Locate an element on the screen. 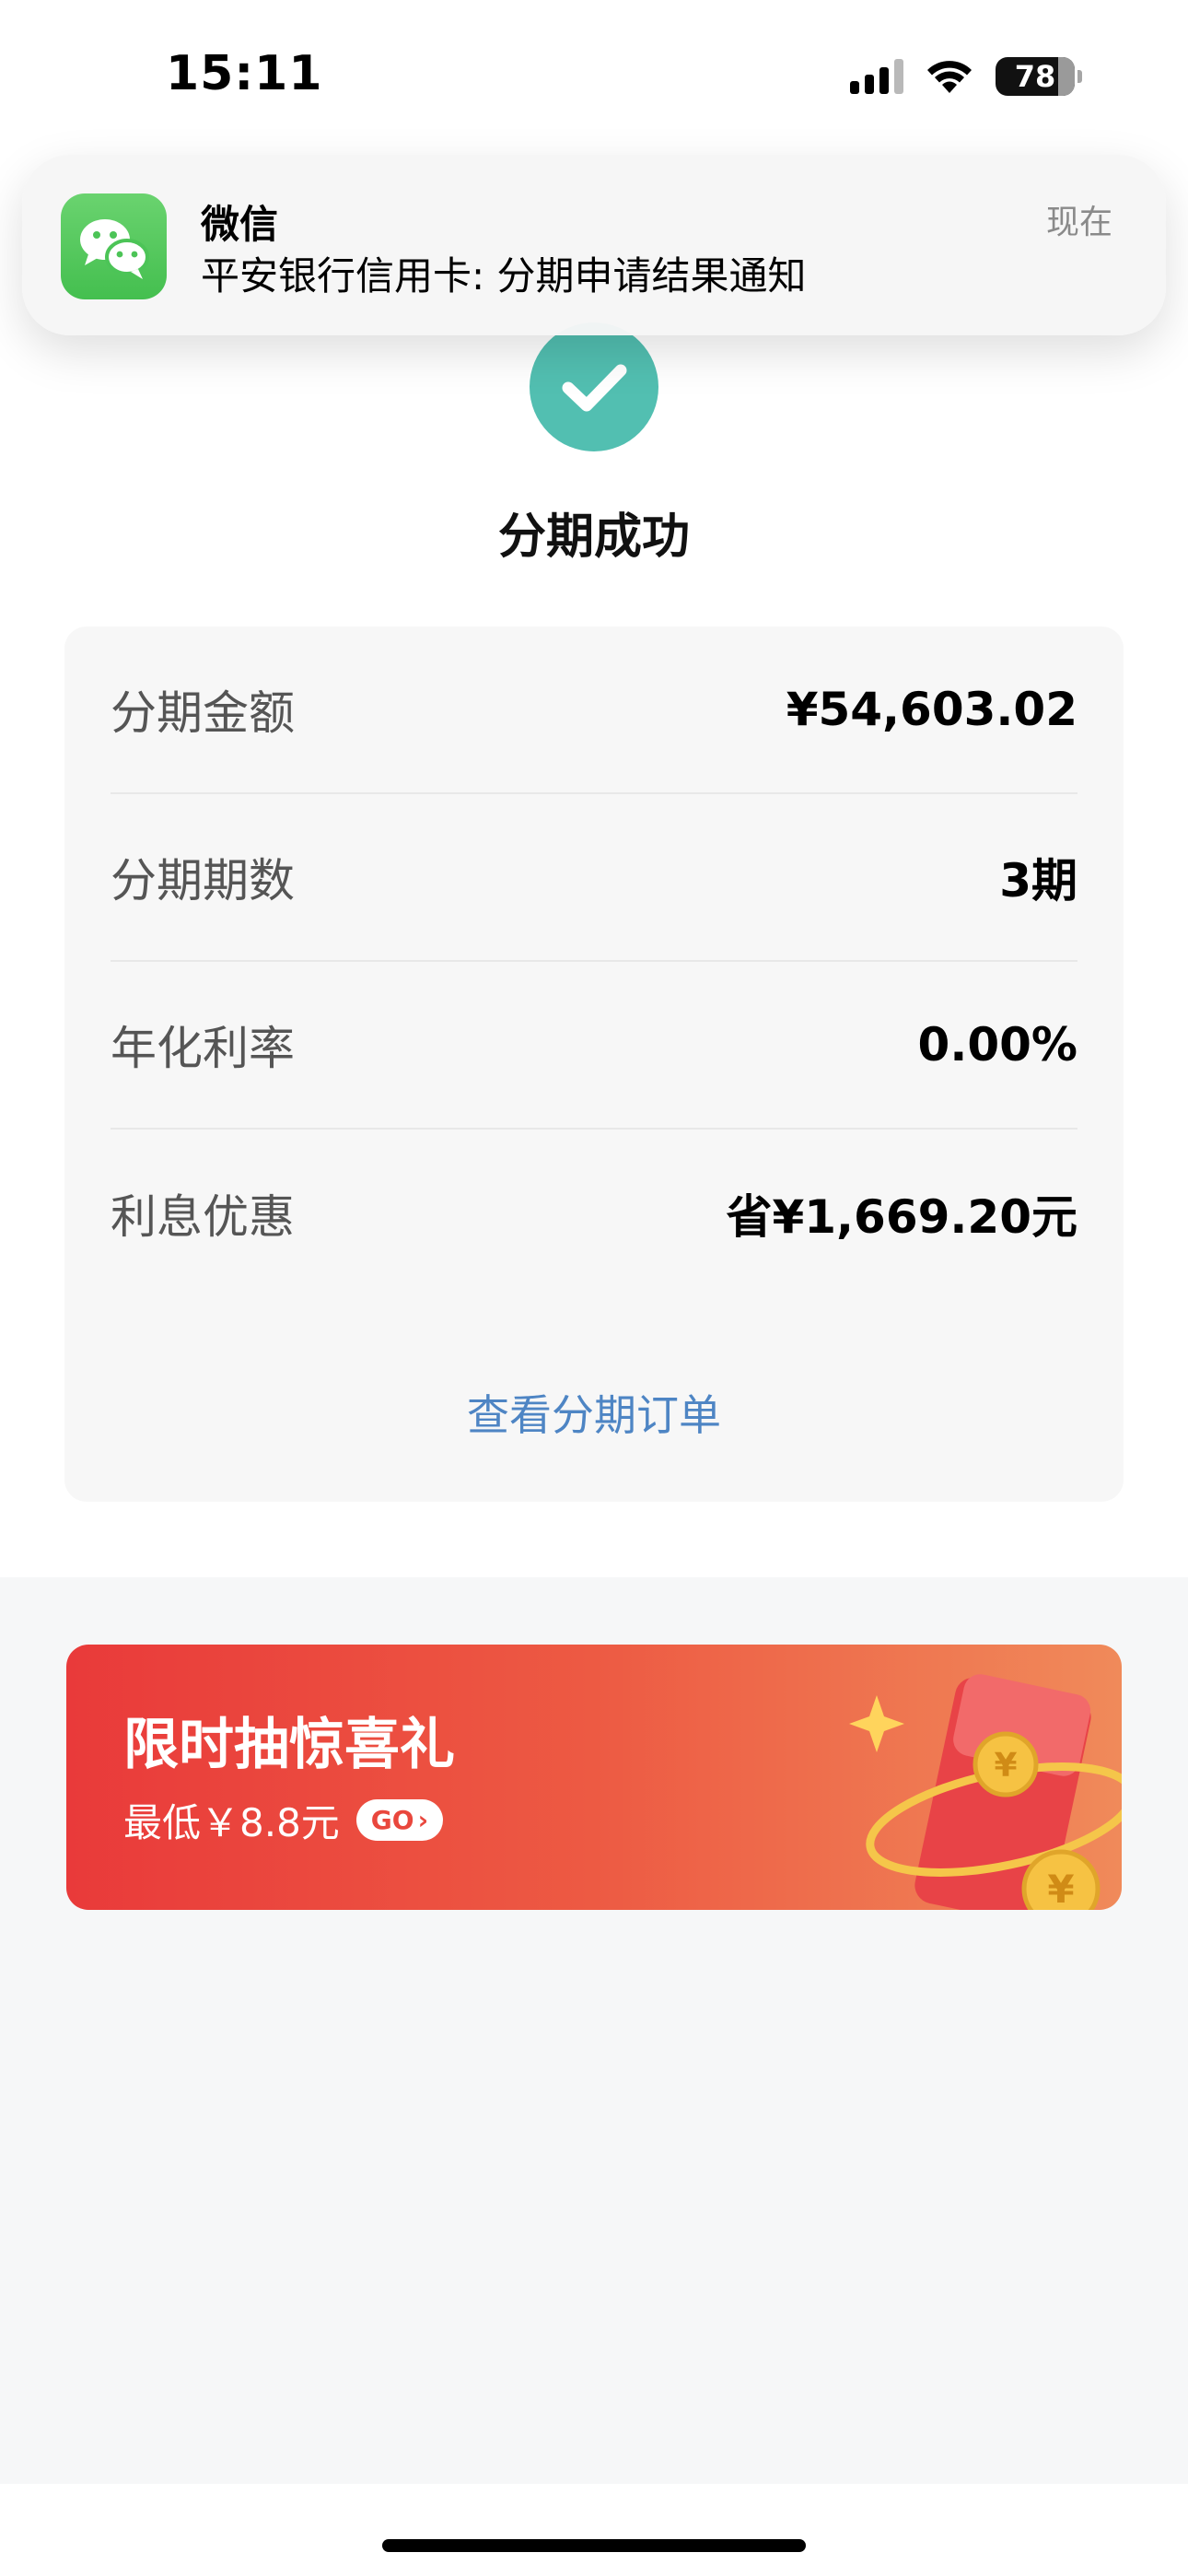 The width and height of the screenshot is (1188, 2576). view-installment-order-link: 查看分期订单 is located at coordinates (594, 1412).